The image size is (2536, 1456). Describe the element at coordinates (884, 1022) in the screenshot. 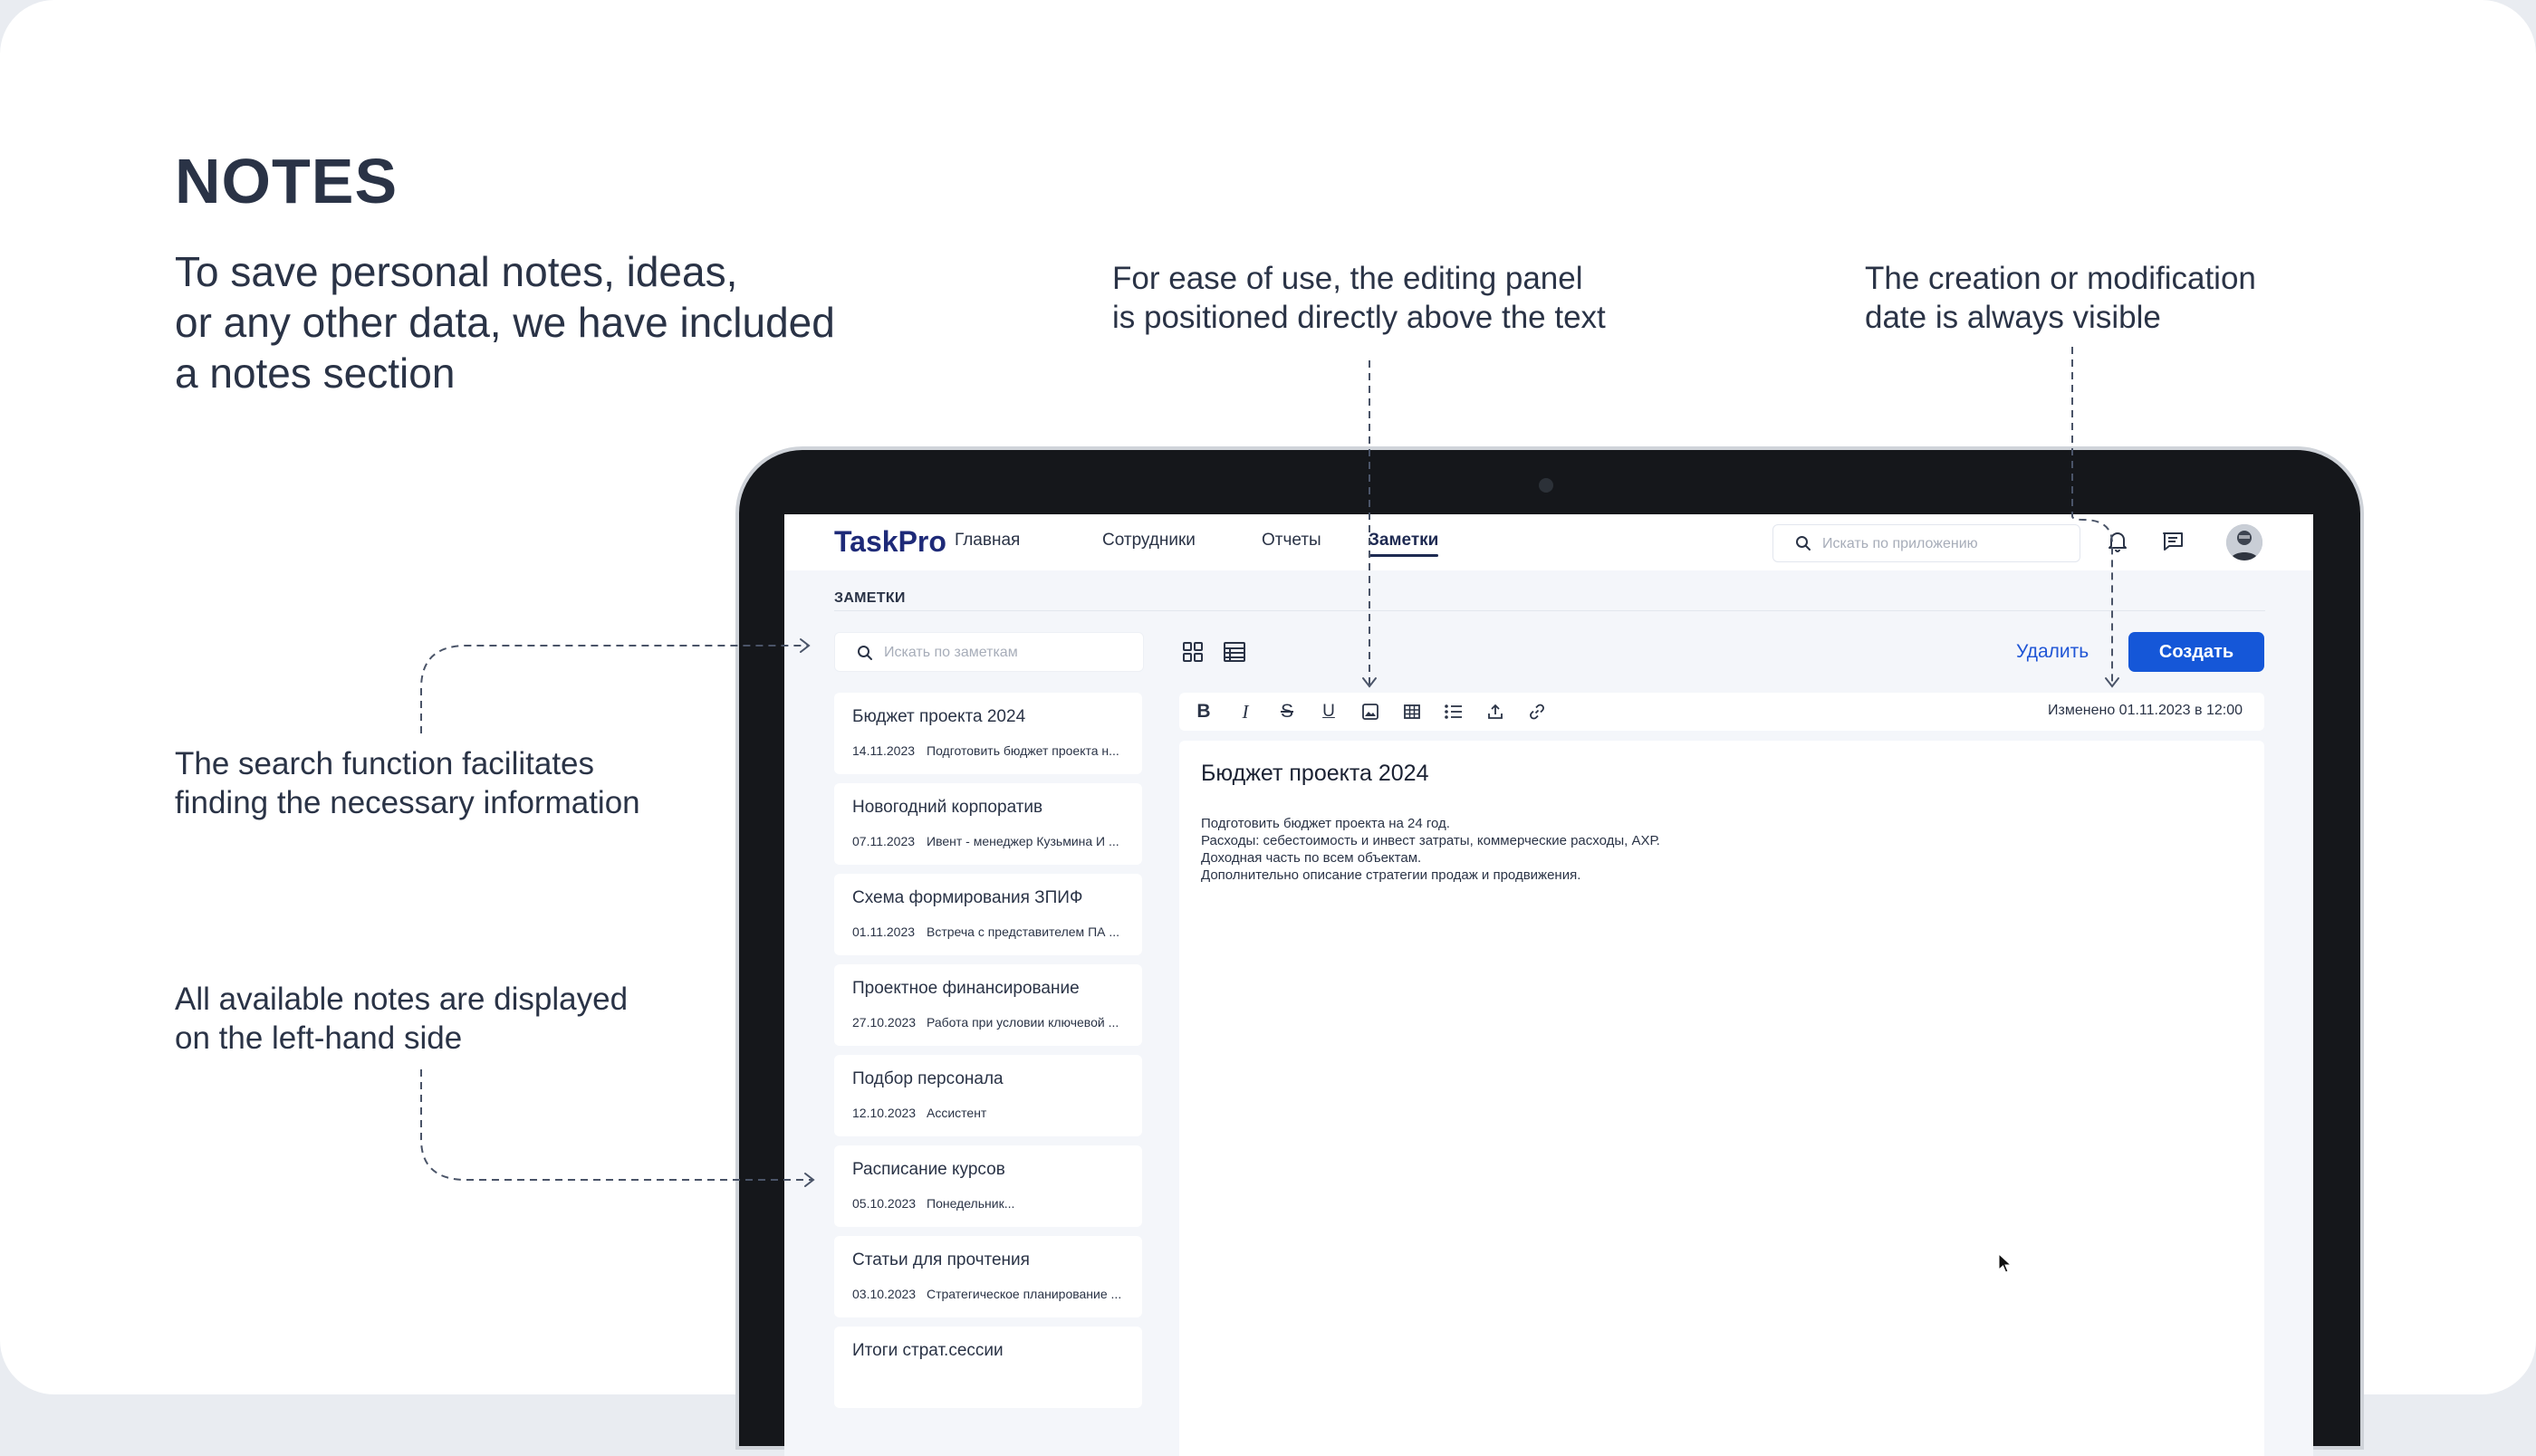

I see `note-date: 27.10.2023` at that location.